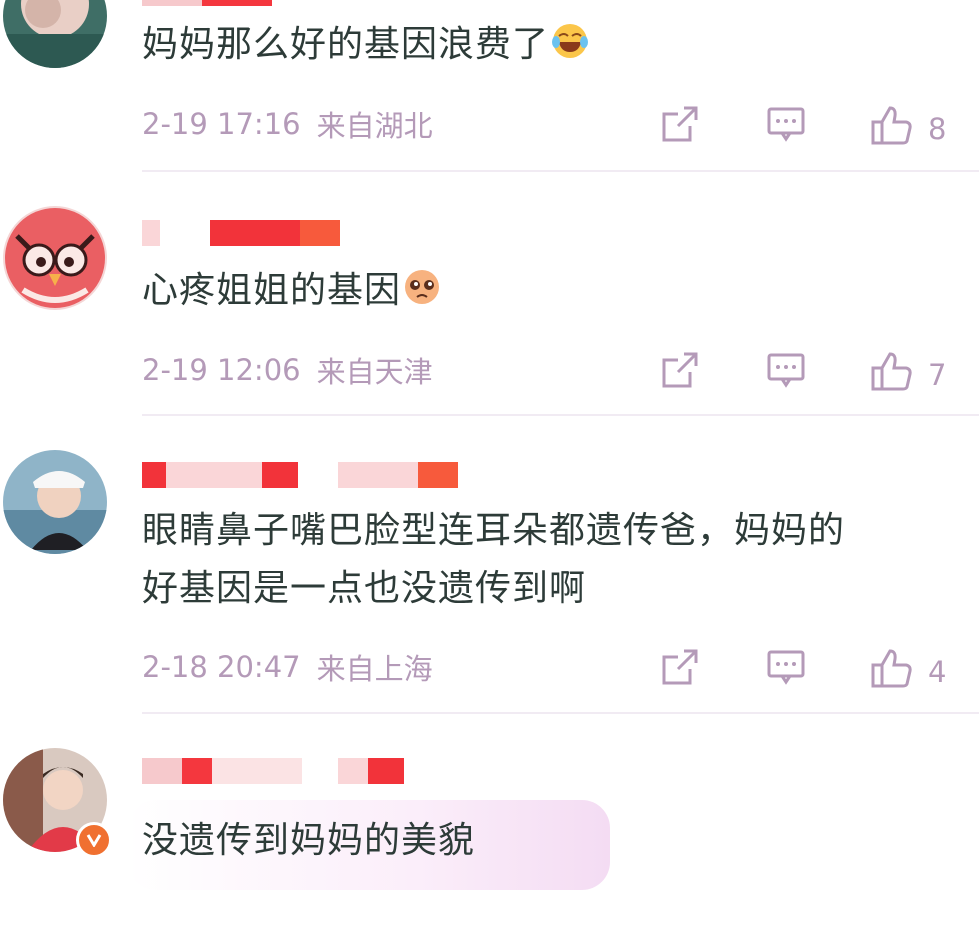  I want to click on like-button: 4, so click(908, 671).